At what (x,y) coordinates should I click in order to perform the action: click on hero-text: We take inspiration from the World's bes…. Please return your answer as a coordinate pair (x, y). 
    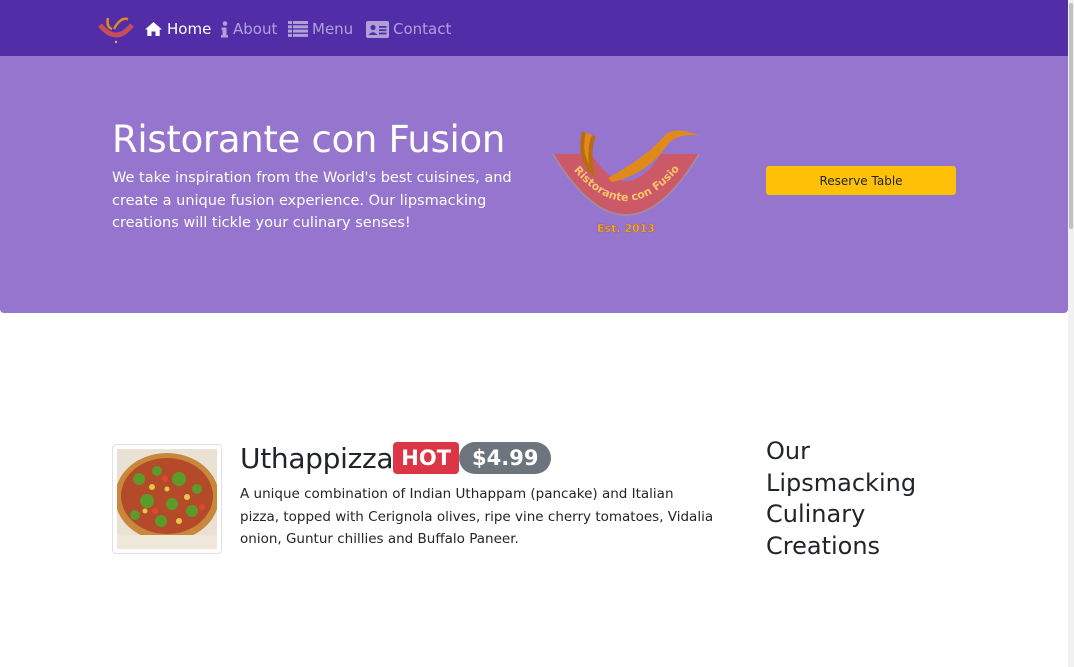
    Looking at the image, I should click on (312, 200).